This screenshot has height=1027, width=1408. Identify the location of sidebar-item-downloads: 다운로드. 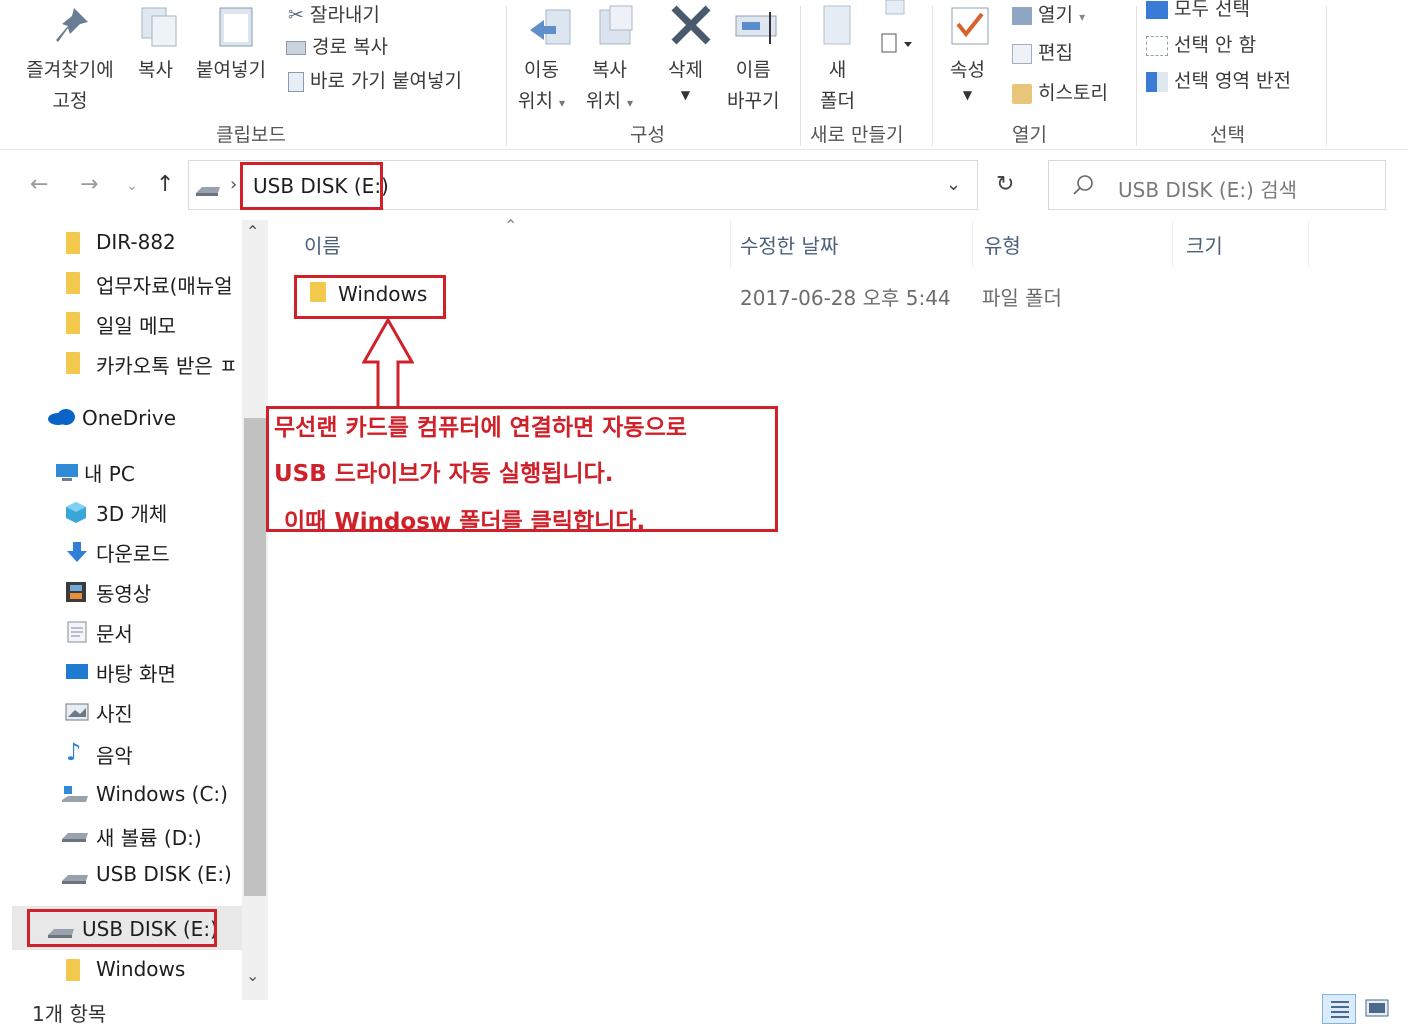
(133, 552).